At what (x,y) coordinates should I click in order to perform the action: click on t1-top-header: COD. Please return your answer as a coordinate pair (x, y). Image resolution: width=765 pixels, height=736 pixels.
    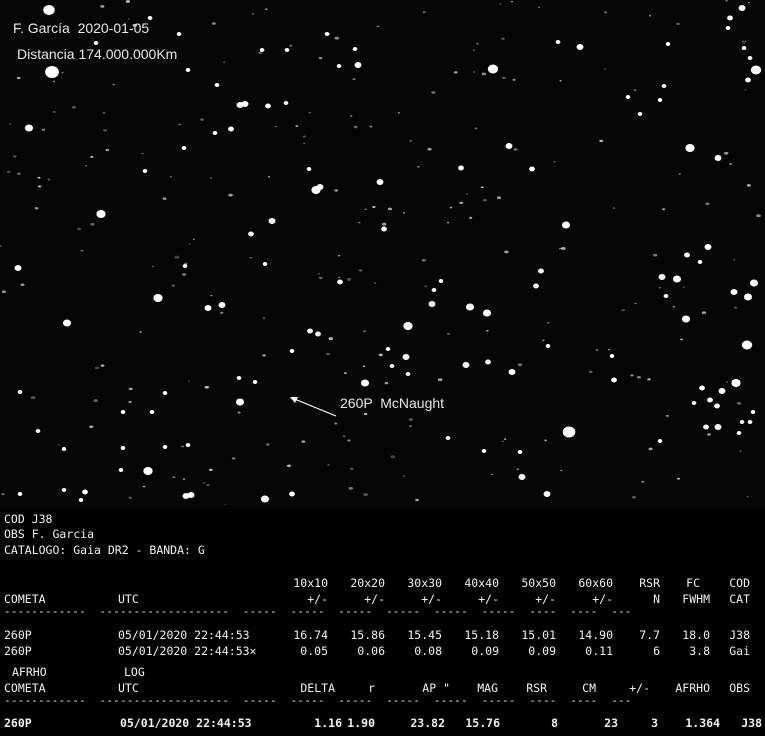
    Looking at the image, I should click on (739, 583).